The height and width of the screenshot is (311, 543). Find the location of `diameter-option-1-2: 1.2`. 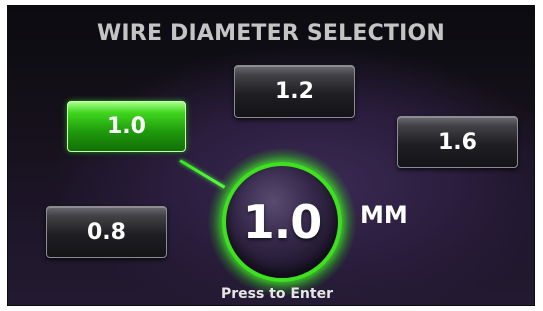

diameter-option-1-2: 1.2 is located at coordinates (294, 91).